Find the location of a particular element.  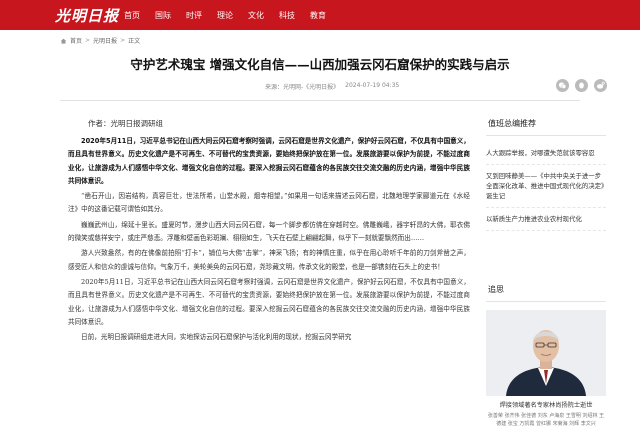

nav-culture: 文化 is located at coordinates (256, 15).